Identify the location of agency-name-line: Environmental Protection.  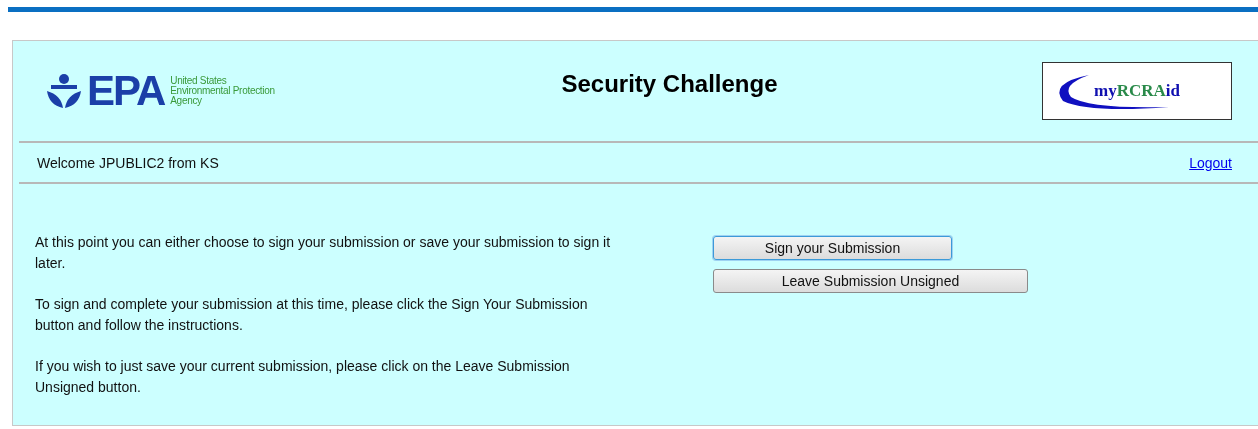
(222, 91).